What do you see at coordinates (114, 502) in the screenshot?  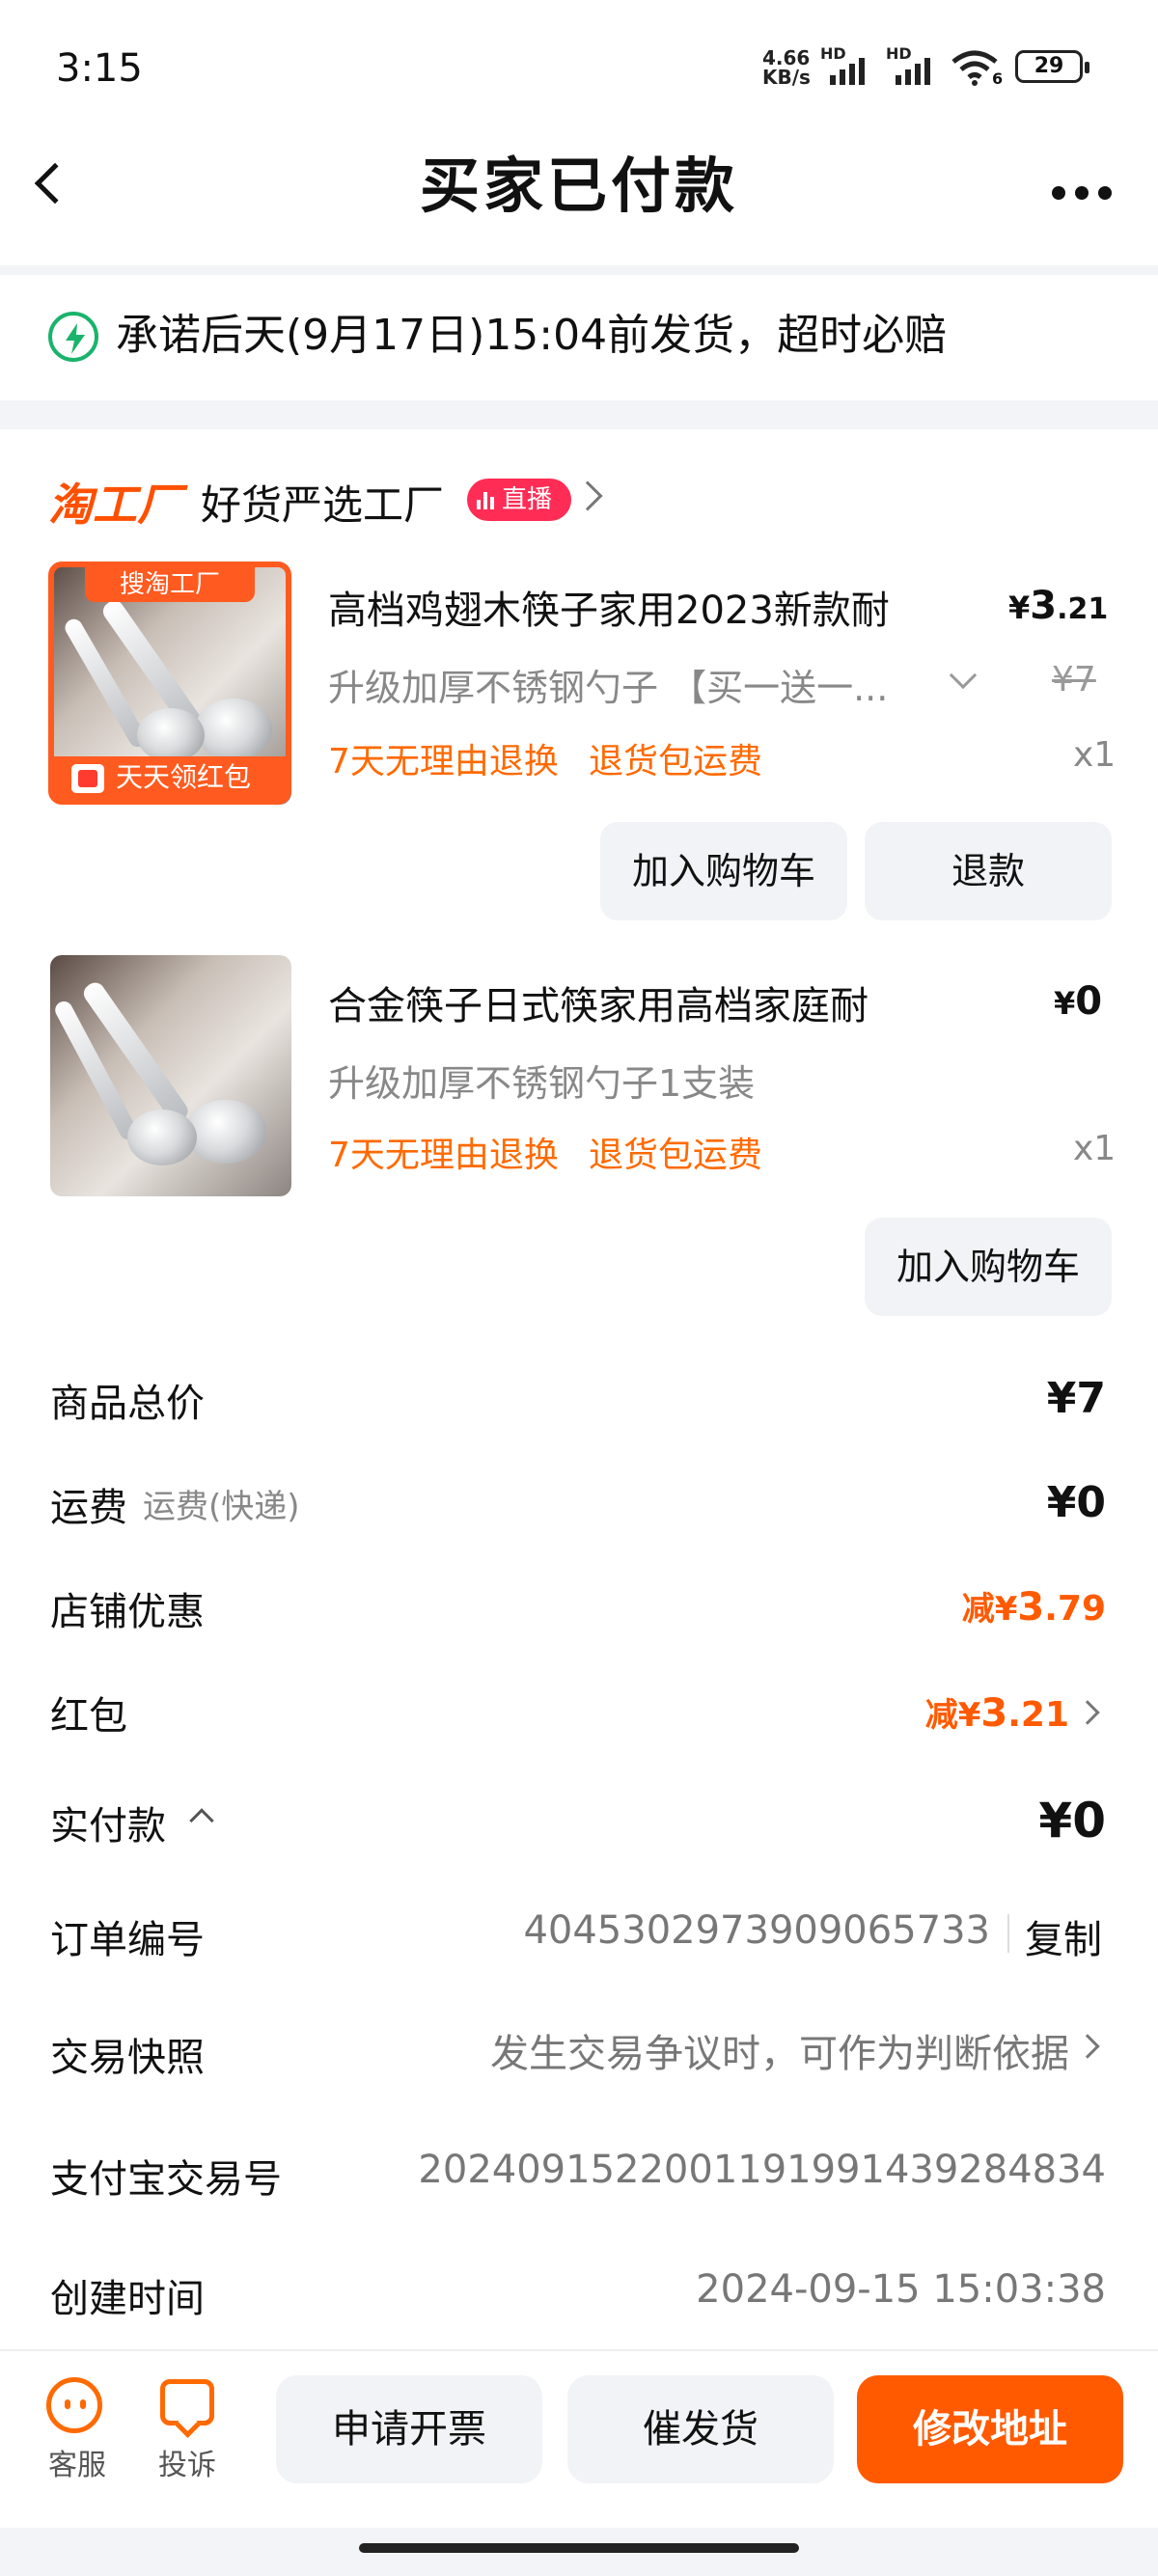 I see `shop-logo: 淘工厂` at bounding box center [114, 502].